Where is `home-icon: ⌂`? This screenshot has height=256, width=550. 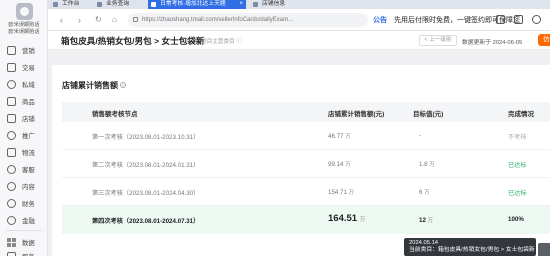
home-icon: ⌂ is located at coordinates (114, 20).